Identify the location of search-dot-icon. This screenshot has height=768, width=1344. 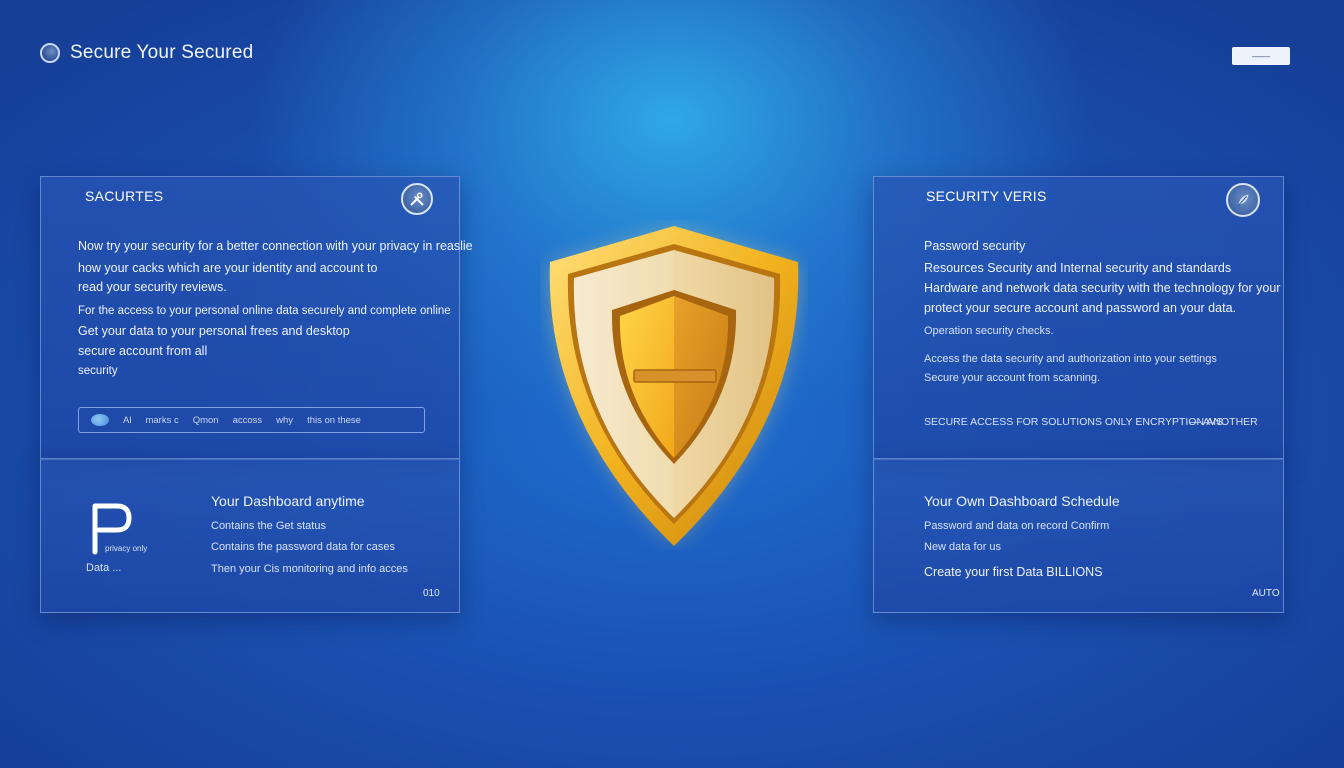
(100, 420).